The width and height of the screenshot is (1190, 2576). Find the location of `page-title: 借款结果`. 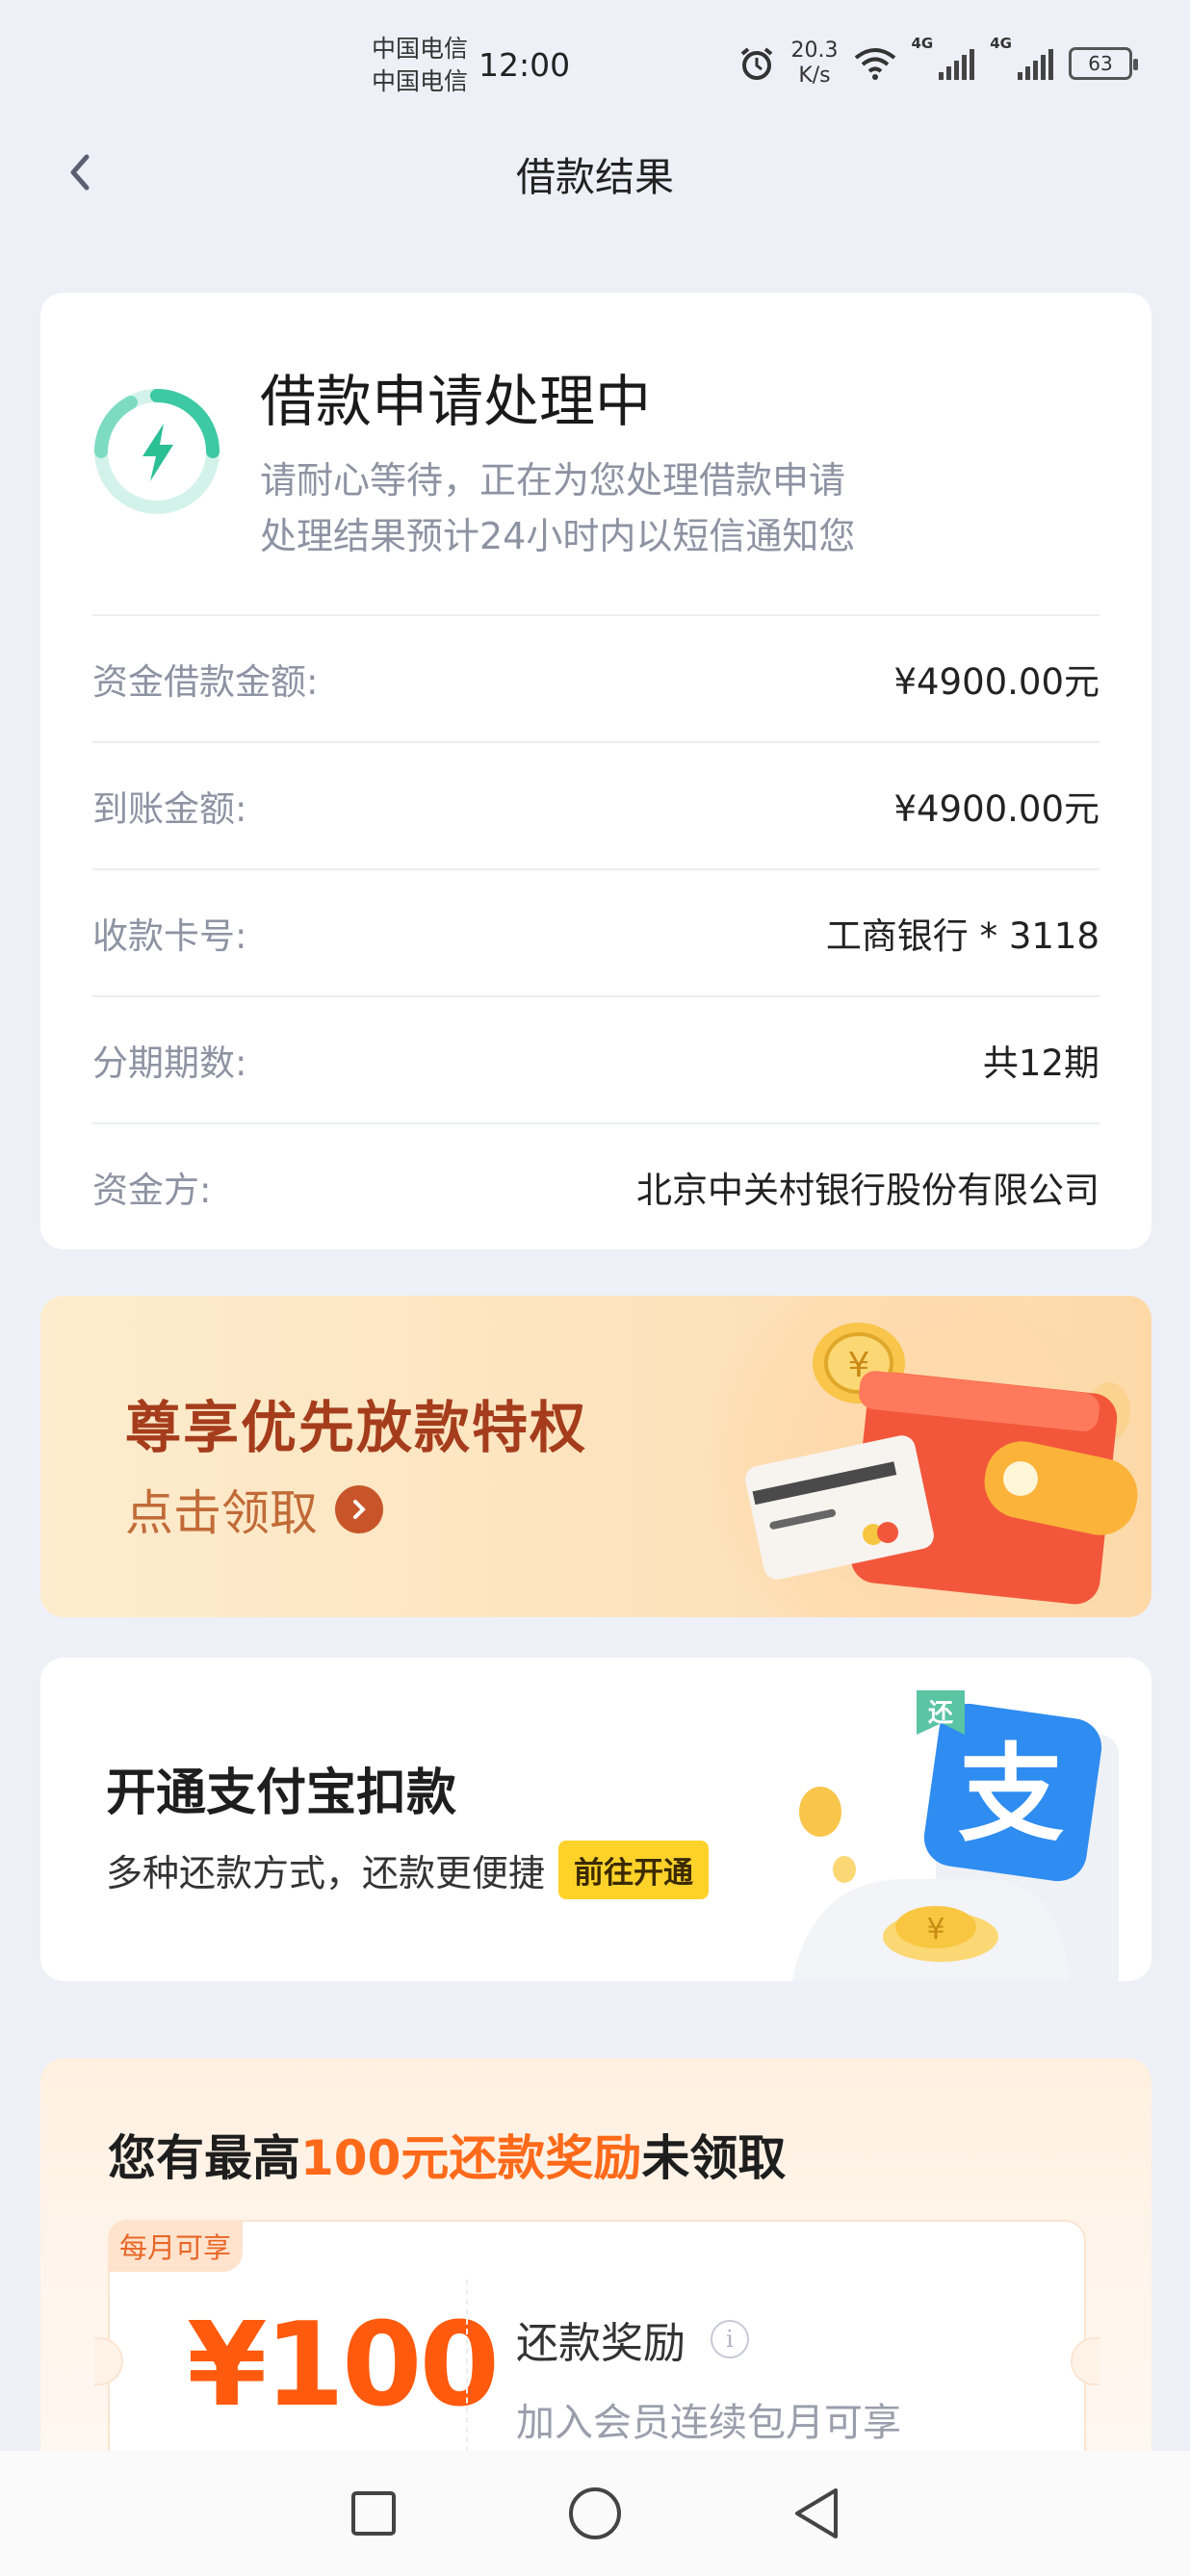

page-title: 借款结果 is located at coordinates (595, 177).